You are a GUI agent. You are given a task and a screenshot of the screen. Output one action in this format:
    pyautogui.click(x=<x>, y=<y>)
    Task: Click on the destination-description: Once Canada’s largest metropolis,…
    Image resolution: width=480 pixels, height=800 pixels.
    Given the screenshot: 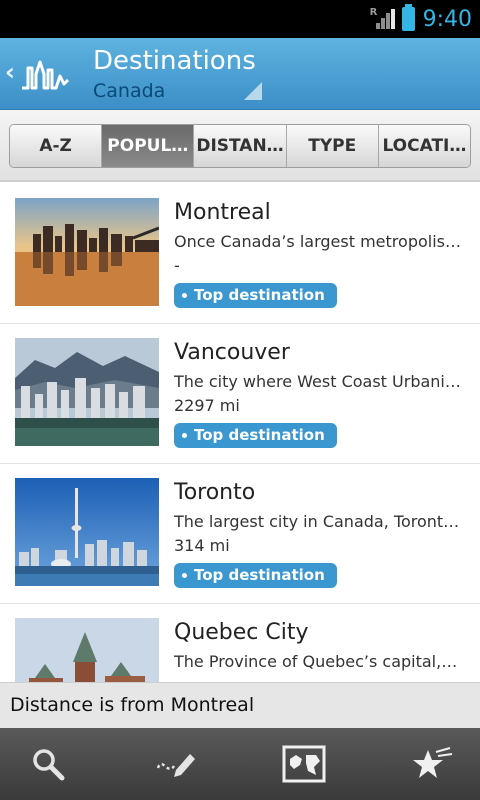 What is the action you would take?
    pyautogui.click(x=320, y=241)
    